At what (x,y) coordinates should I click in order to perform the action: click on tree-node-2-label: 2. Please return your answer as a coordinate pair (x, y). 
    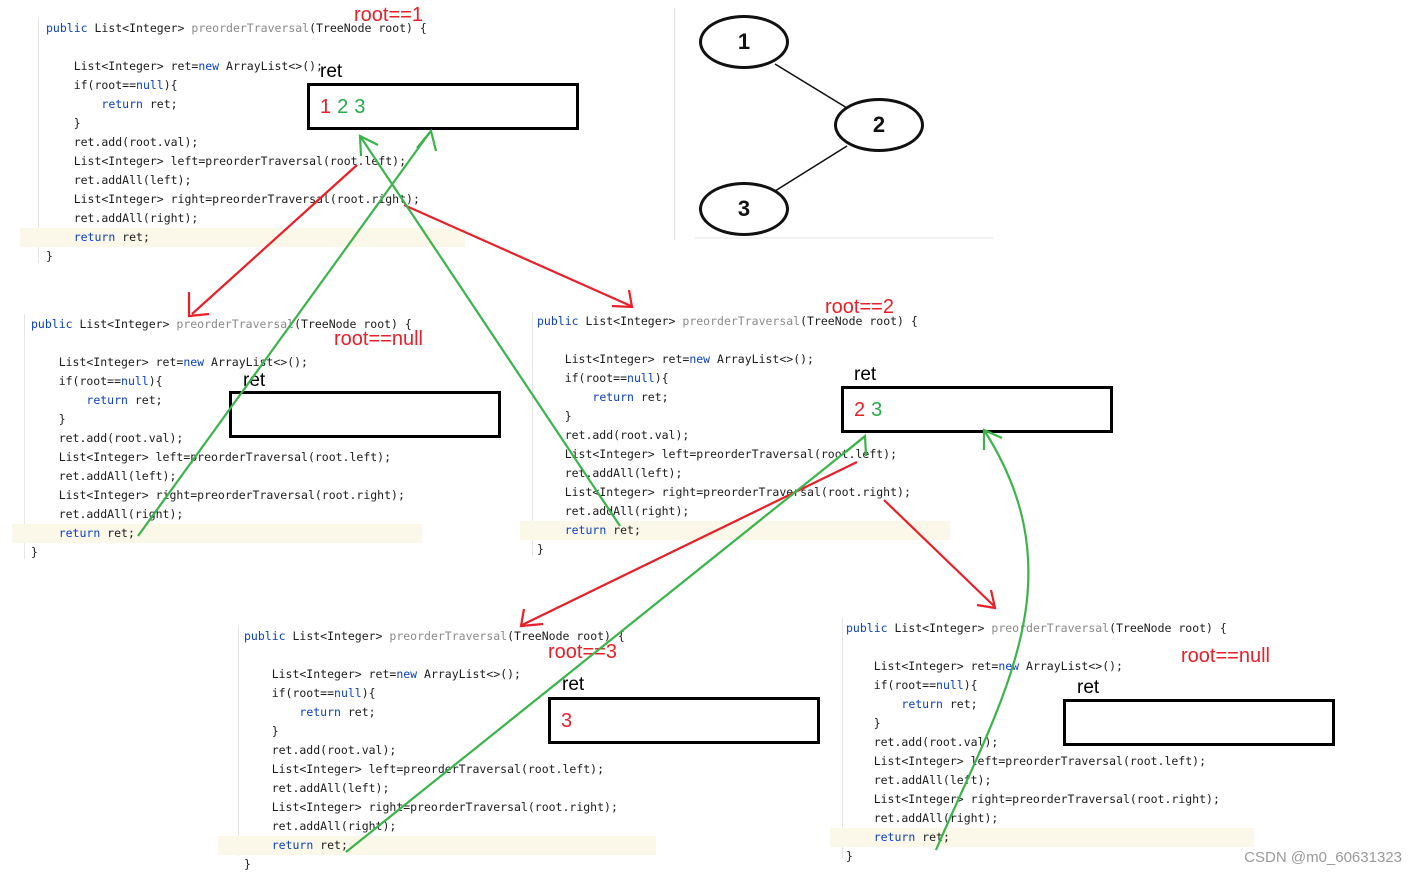
    Looking at the image, I should click on (879, 124).